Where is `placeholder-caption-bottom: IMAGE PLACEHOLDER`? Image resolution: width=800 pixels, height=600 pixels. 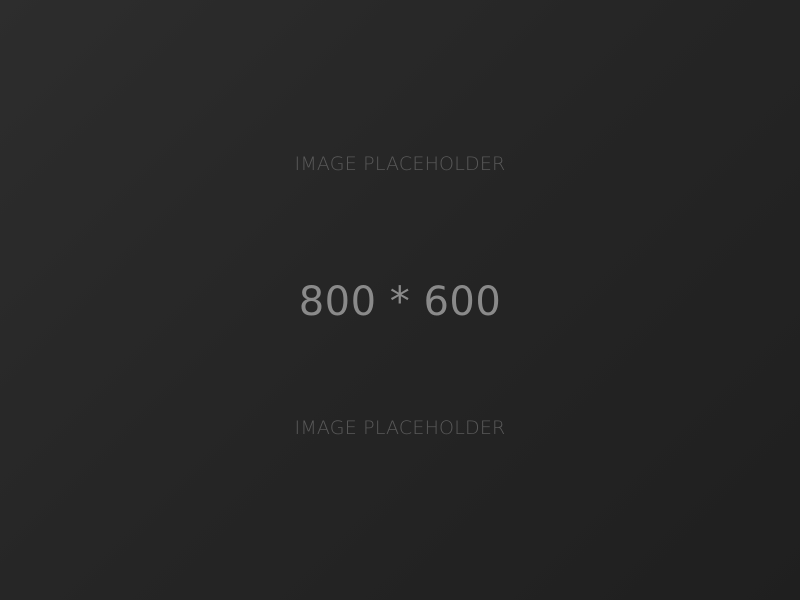 placeholder-caption-bottom: IMAGE PLACEHOLDER is located at coordinates (400, 428).